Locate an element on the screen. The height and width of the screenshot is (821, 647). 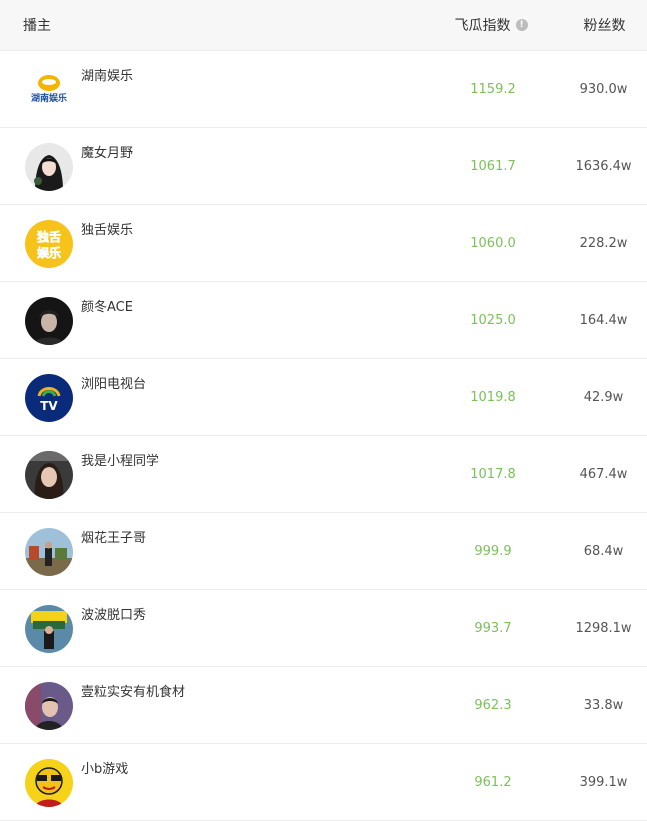
svg-text: 湖南娱乐 is located at coordinates (49, 98).